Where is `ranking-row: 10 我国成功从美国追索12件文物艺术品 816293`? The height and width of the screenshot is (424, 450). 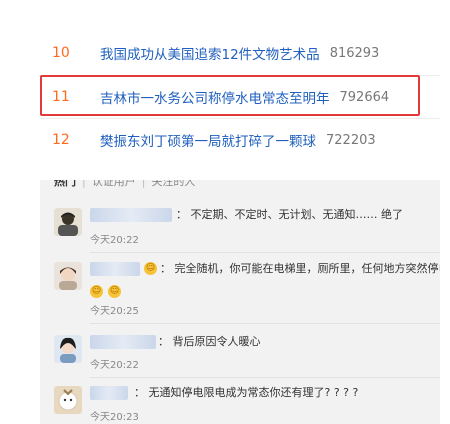 ranking-row: 10 我国成功从美国追索12件文物艺术品 816293 is located at coordinates (240, 53).